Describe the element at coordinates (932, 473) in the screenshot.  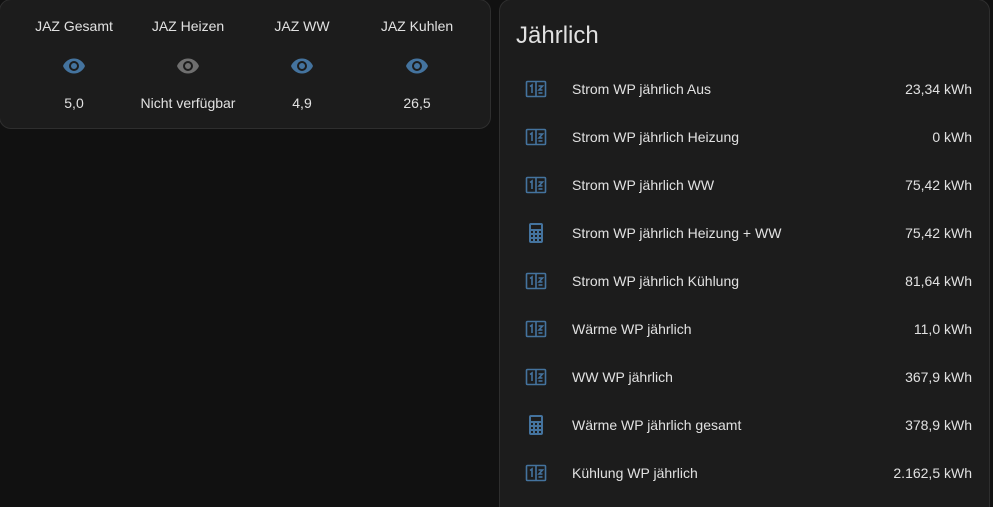
I see `entity-value: 2.162,5 kWh` at that location.